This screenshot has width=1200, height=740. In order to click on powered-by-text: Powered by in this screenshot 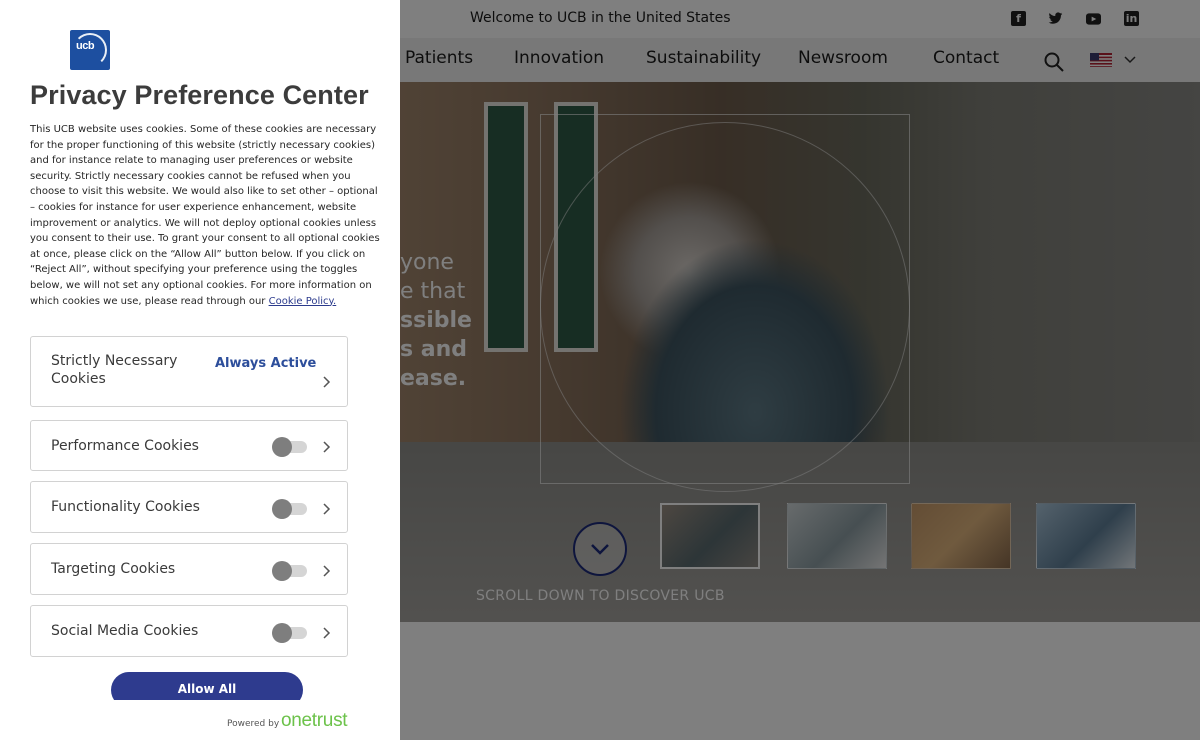, I will do `click(253, 724)`.